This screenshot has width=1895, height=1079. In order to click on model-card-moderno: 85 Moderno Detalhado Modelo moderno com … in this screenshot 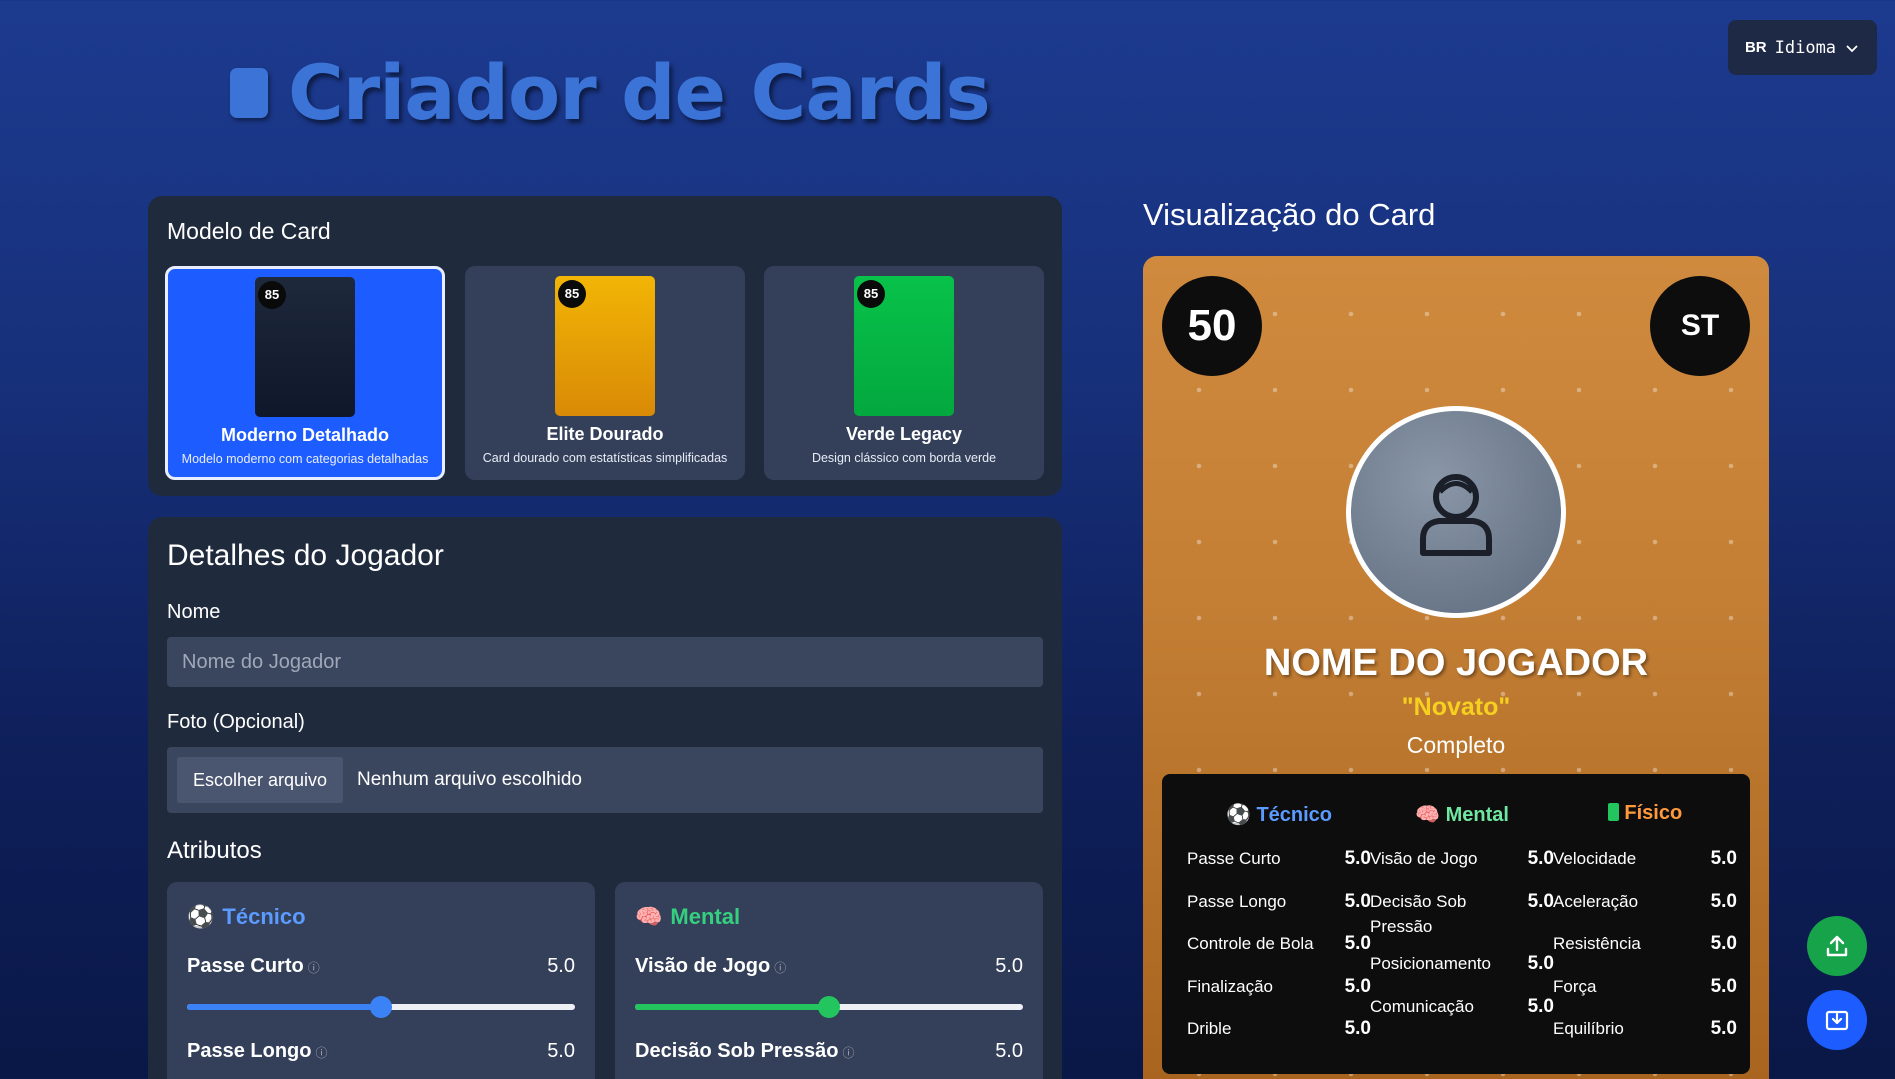, I will do `click(305, 373)`.